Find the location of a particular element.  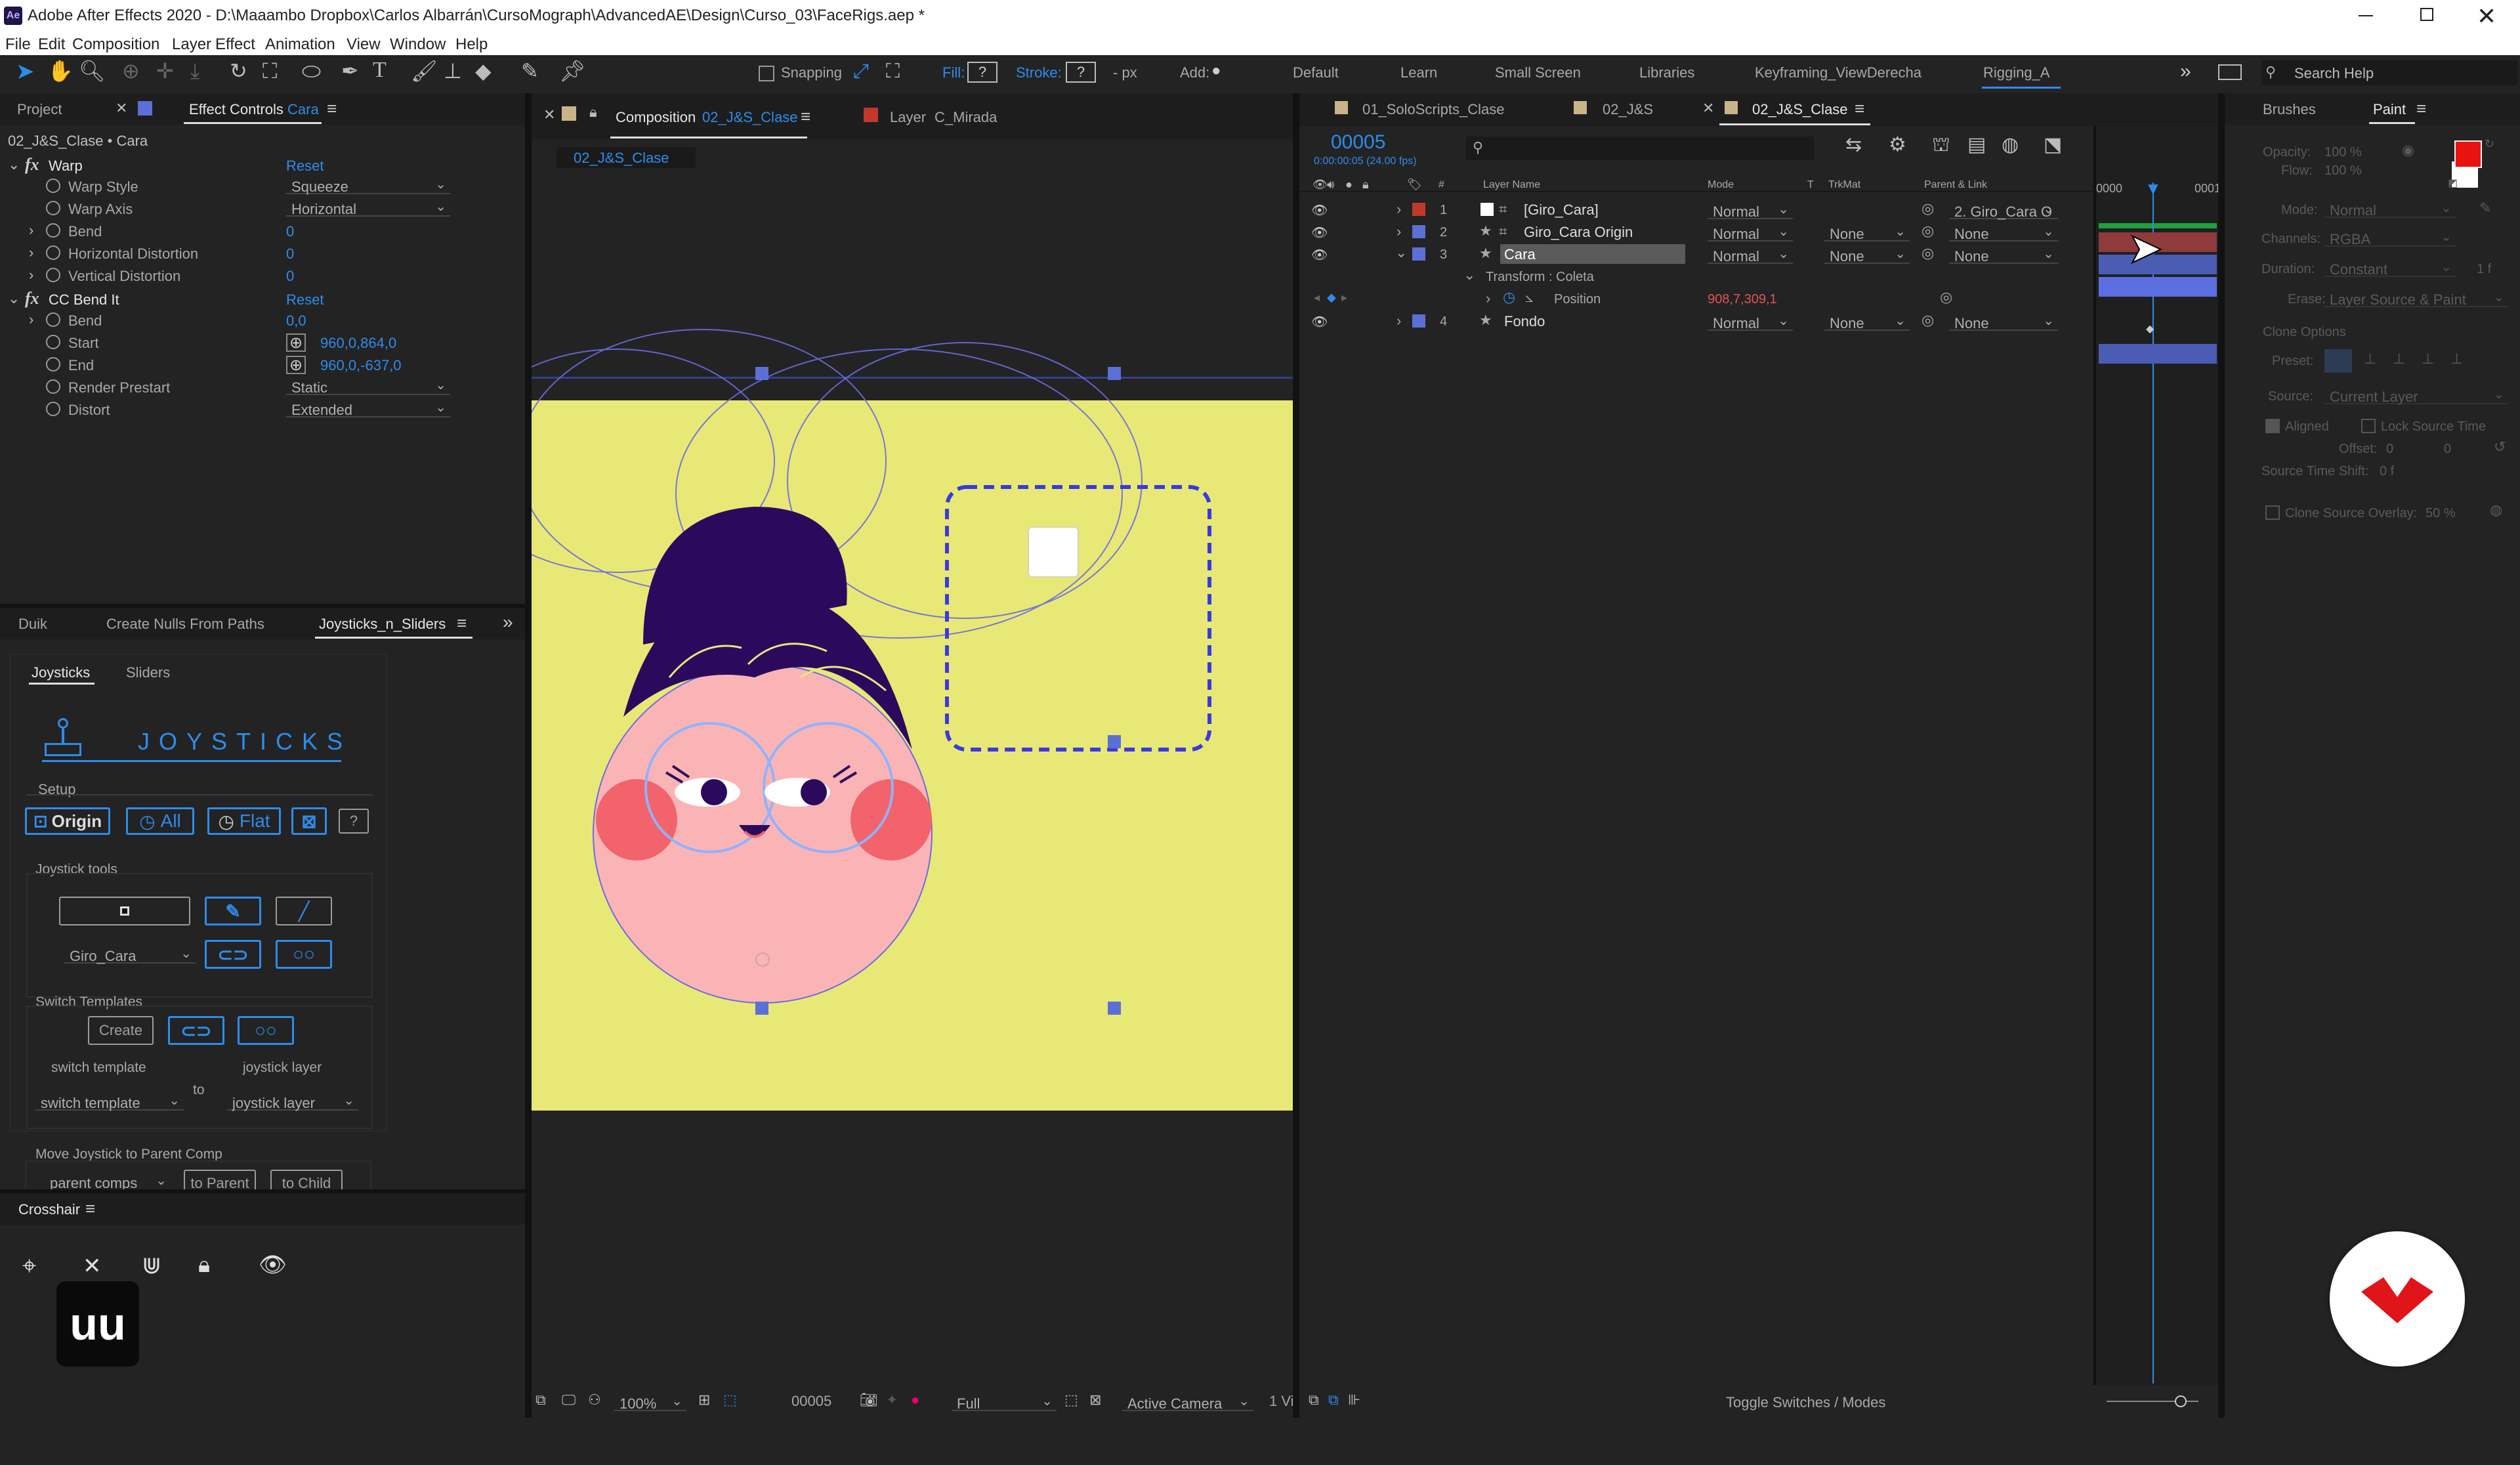

workspace-rigging: Rigging_A is located at coordinates (2016, 73).